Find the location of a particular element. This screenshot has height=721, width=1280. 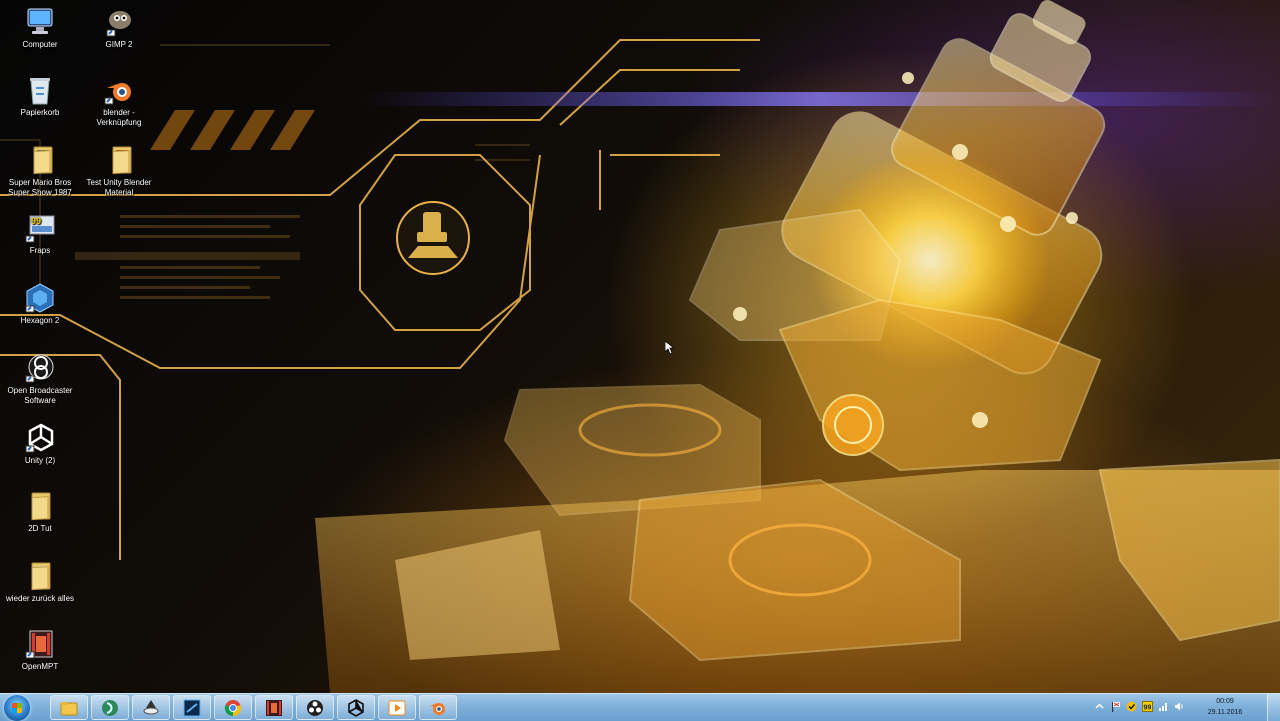

desktop-icon-blender: blender - Verknüpfung is located at coordinates (119, 101).